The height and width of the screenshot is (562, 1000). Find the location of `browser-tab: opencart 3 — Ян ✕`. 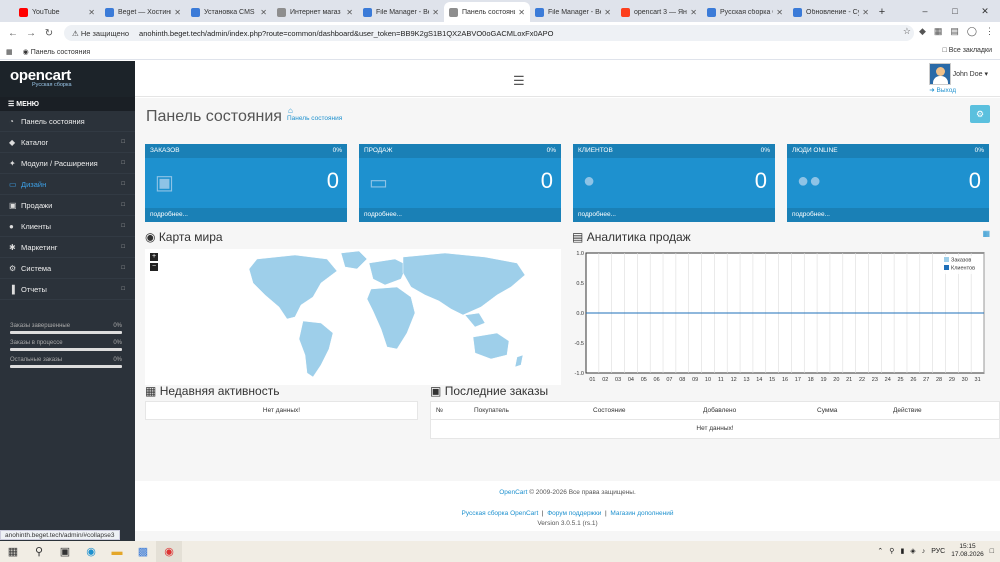

browser-tab: opencart 3 — Ян ✕ is located at coordinates (659, 12).